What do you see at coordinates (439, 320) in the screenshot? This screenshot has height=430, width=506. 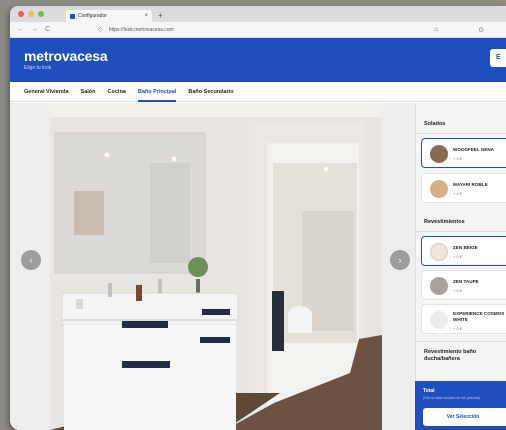 I see `swatch-experience-cosmos-white` at bounding box center [439, 320].